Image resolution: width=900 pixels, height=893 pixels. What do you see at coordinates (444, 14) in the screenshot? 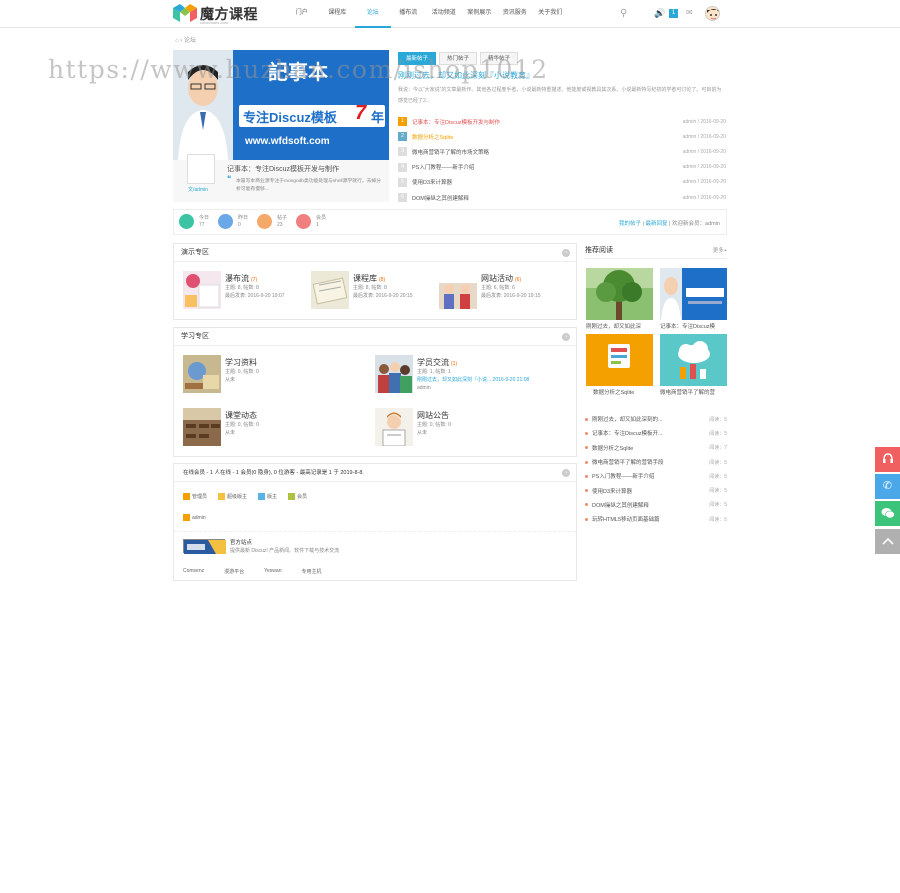
I see `nav-item: 活动频道` at bounding box center [444, 14].